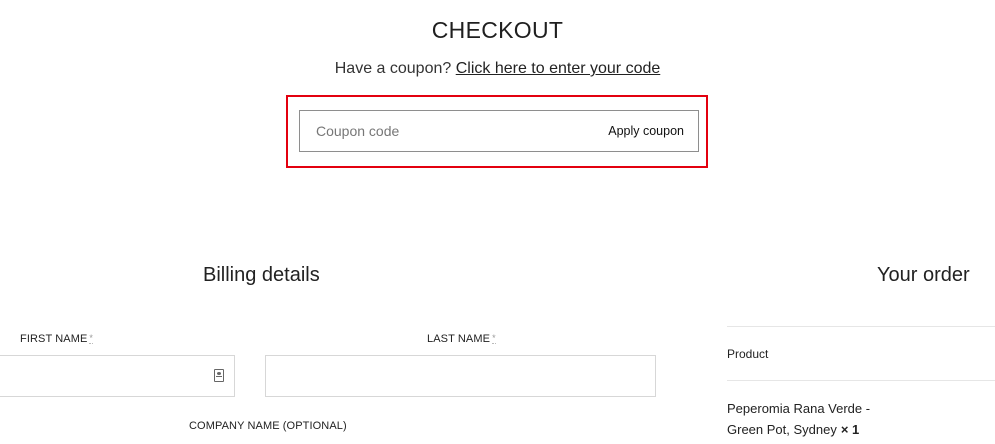 The width and height of the screenshot is (995, 444). What do you see at coordinates (54, 339) in the screenshot?
I see `first-name-label-text: FIRST NAME` at bounding box center [54, 339].